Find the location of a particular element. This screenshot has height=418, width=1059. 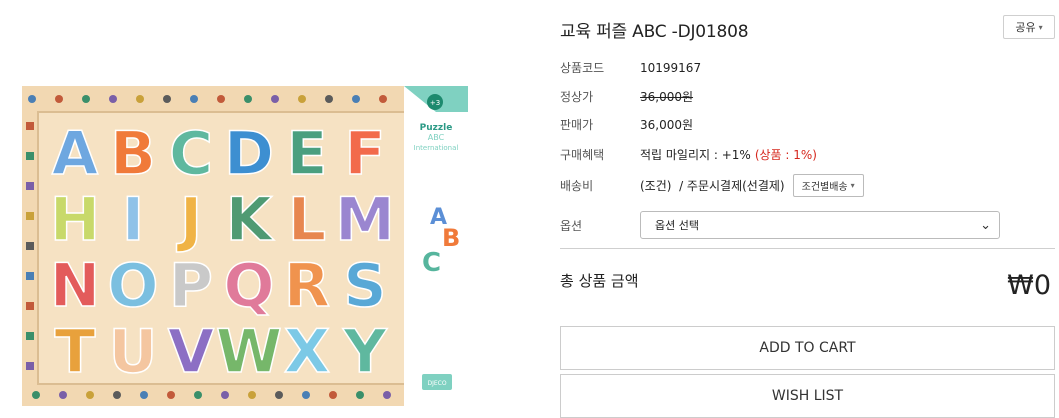

puzzle-letter-s: S is located at coordinates (364, 286).